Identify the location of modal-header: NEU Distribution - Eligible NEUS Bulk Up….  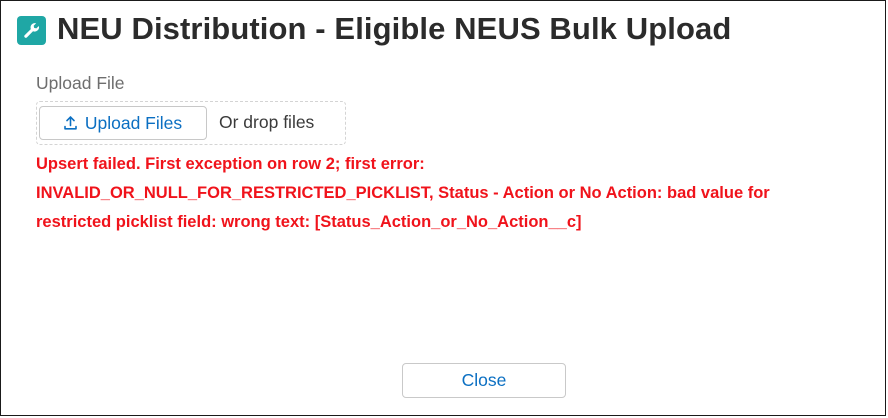
(374, 29).